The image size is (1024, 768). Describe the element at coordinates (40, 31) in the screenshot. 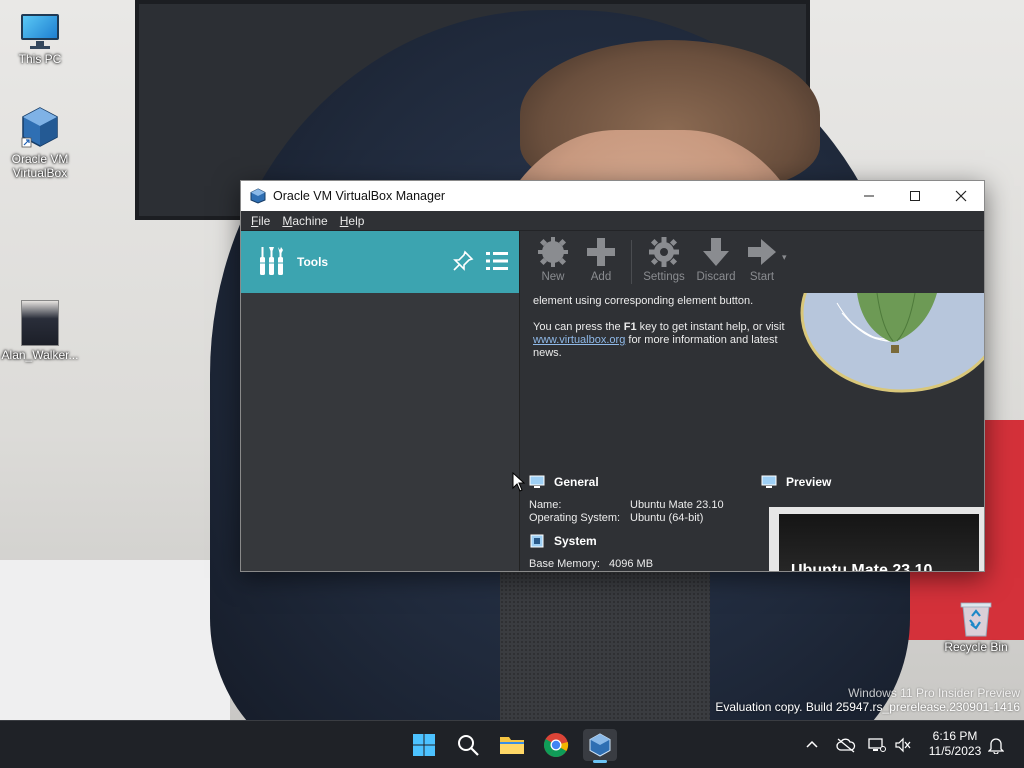

I see `computer-icon` at that location.